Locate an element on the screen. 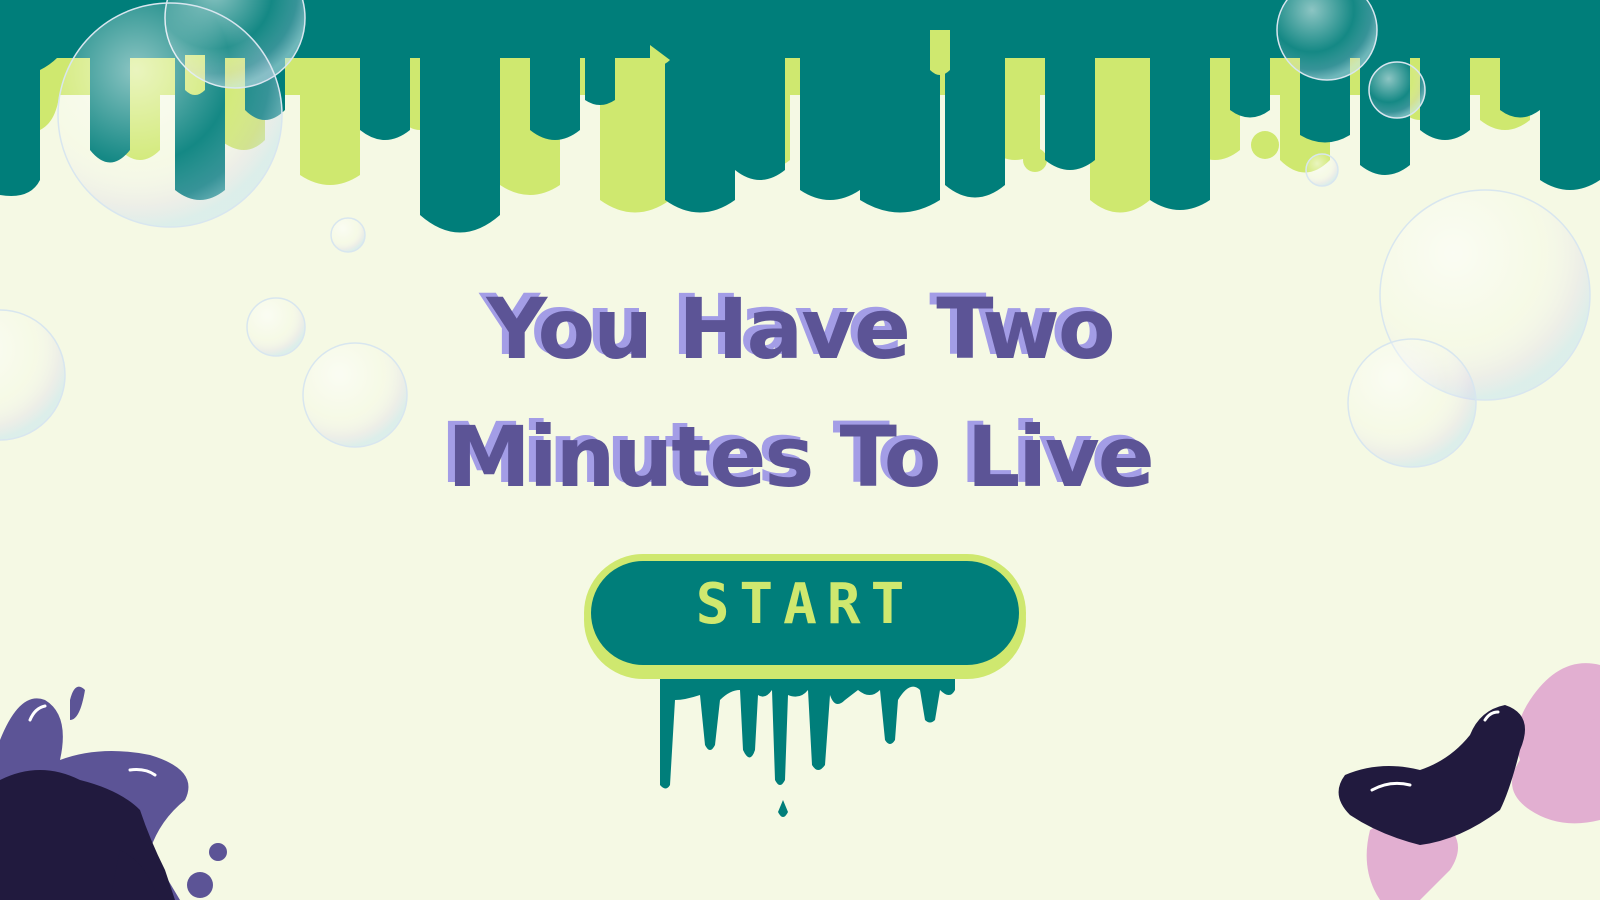 This screenshot has height=900, width=1600. game-title-line-2: Minutes To Live is located at coordinates (801, 457).